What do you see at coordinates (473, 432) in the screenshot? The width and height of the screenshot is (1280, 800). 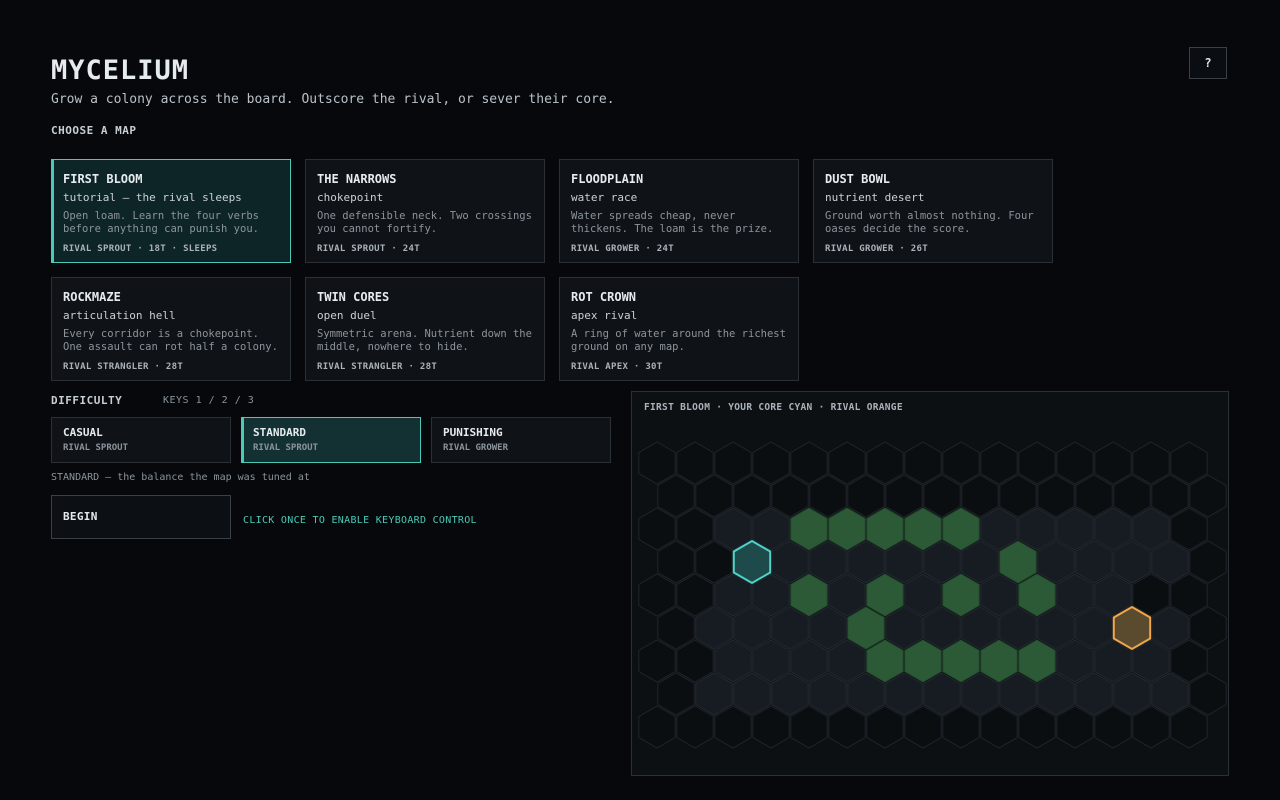 I see `difficulty-name: PUNISHING` at bounding box center [473, 432].